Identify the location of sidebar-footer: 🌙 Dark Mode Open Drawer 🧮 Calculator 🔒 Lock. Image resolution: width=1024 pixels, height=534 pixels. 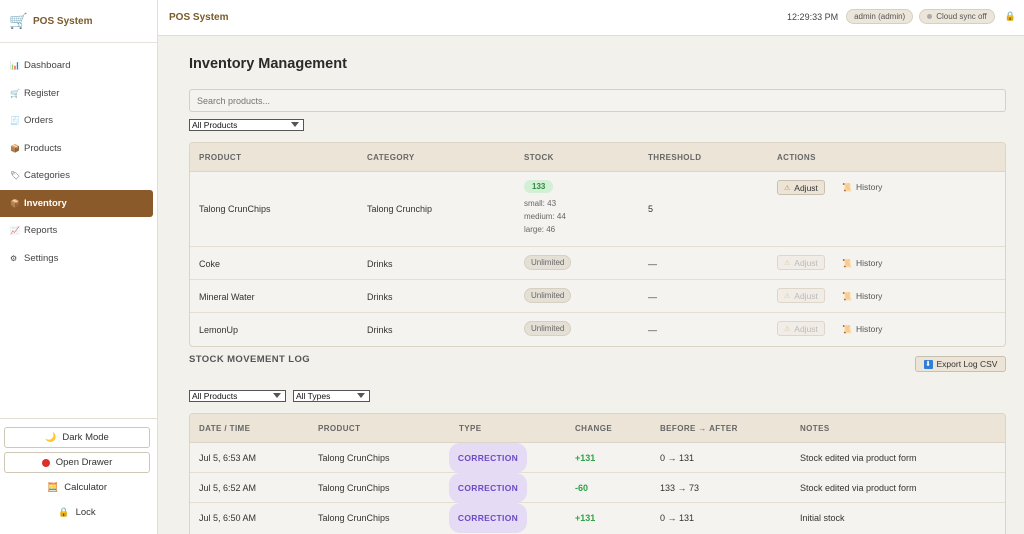
(79, 472).